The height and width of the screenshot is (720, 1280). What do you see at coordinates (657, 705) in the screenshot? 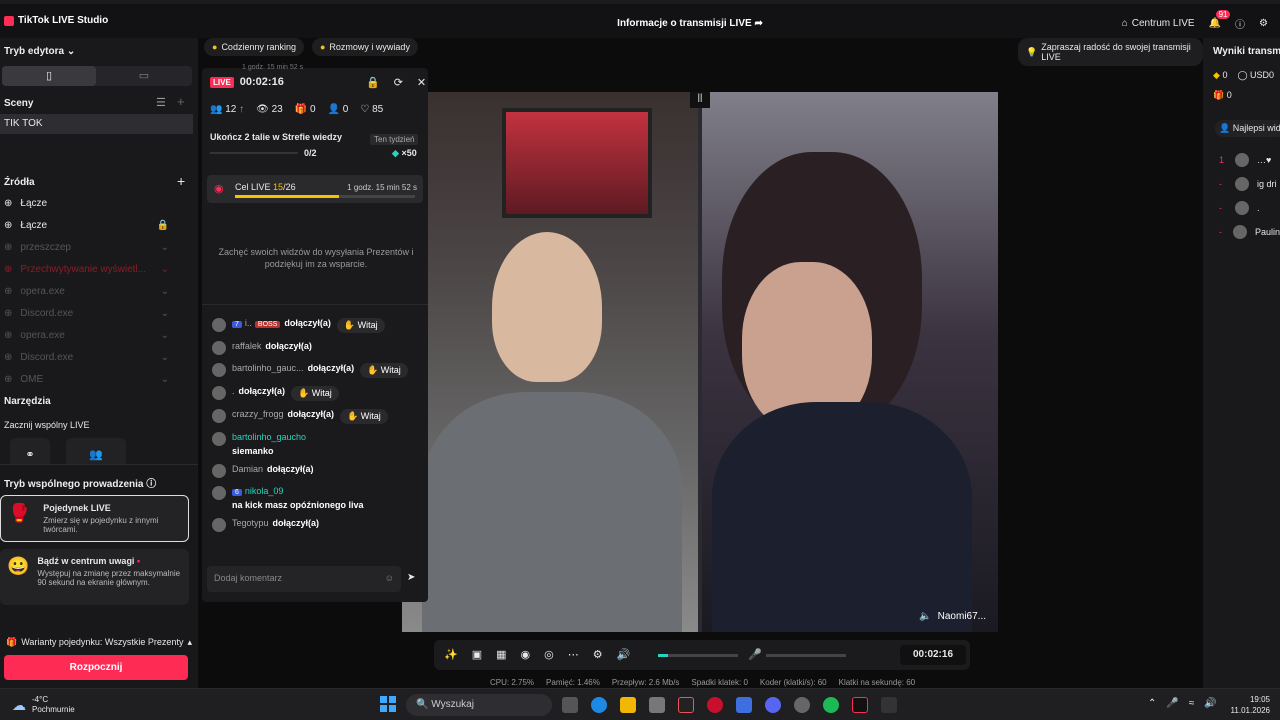
I see `store-icon` at bounding box center [657, 705].